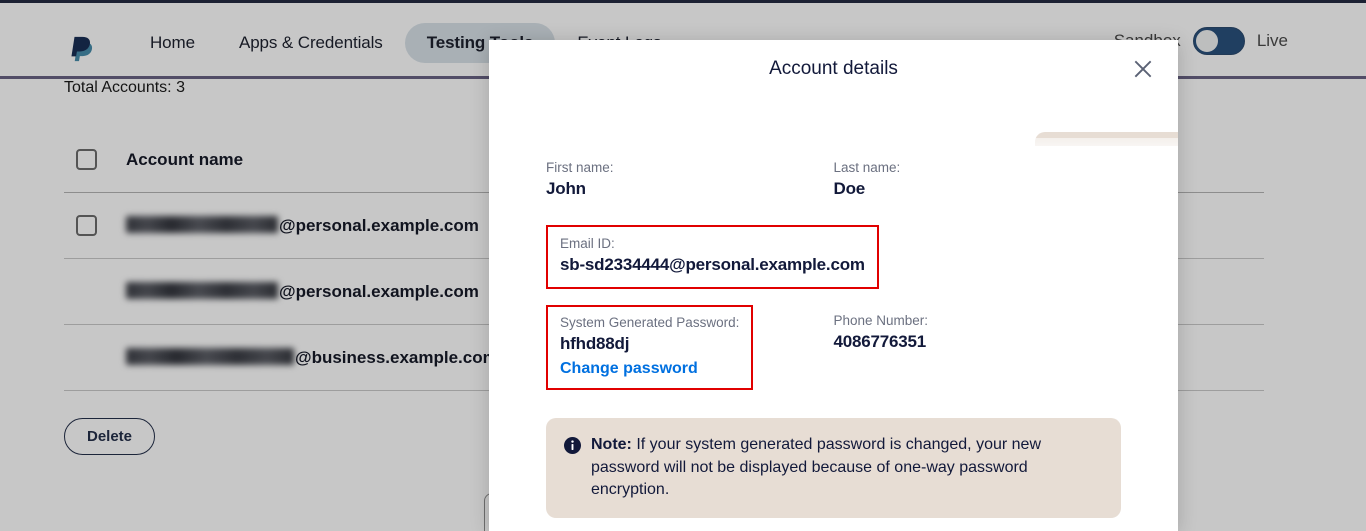  I want to click on close-icon-glyph, so click(1143, 69).